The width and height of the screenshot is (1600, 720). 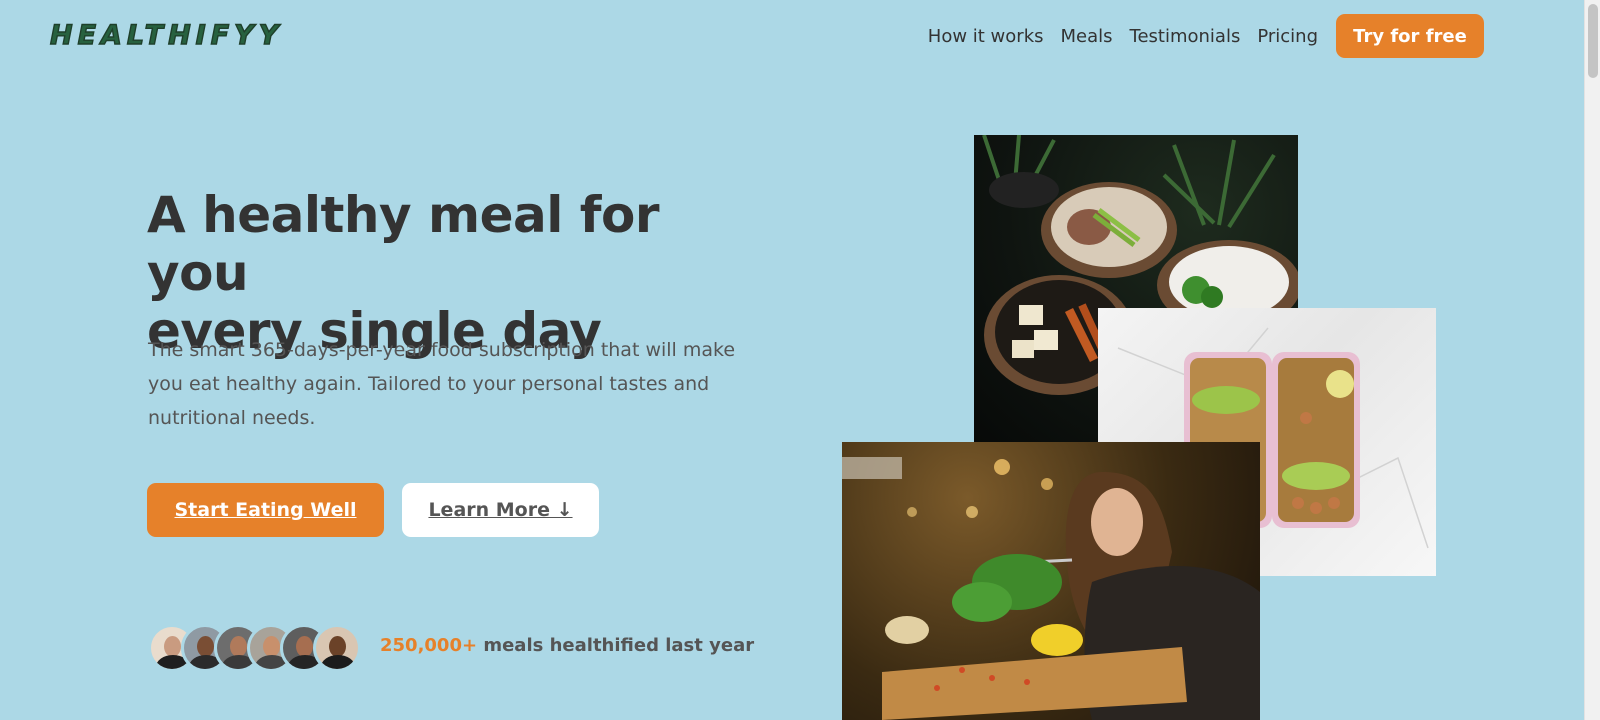 I want to click on page-scrollbar, so click(x=1592, y=360).